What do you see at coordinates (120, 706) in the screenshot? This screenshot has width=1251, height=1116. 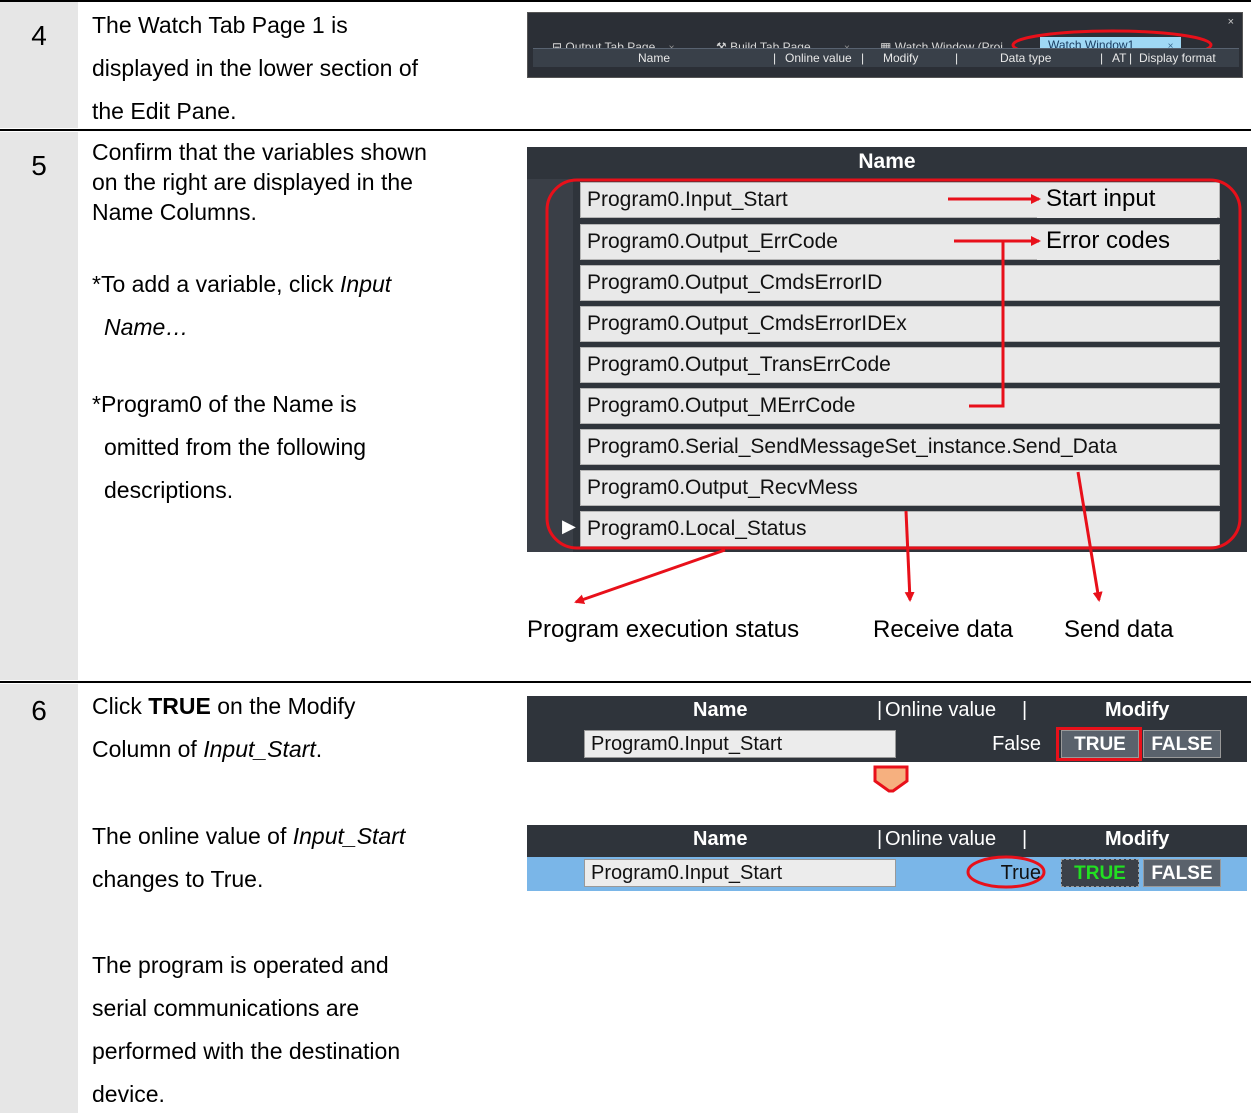 I see `text-part: Click` at bounding box center [120, 706].